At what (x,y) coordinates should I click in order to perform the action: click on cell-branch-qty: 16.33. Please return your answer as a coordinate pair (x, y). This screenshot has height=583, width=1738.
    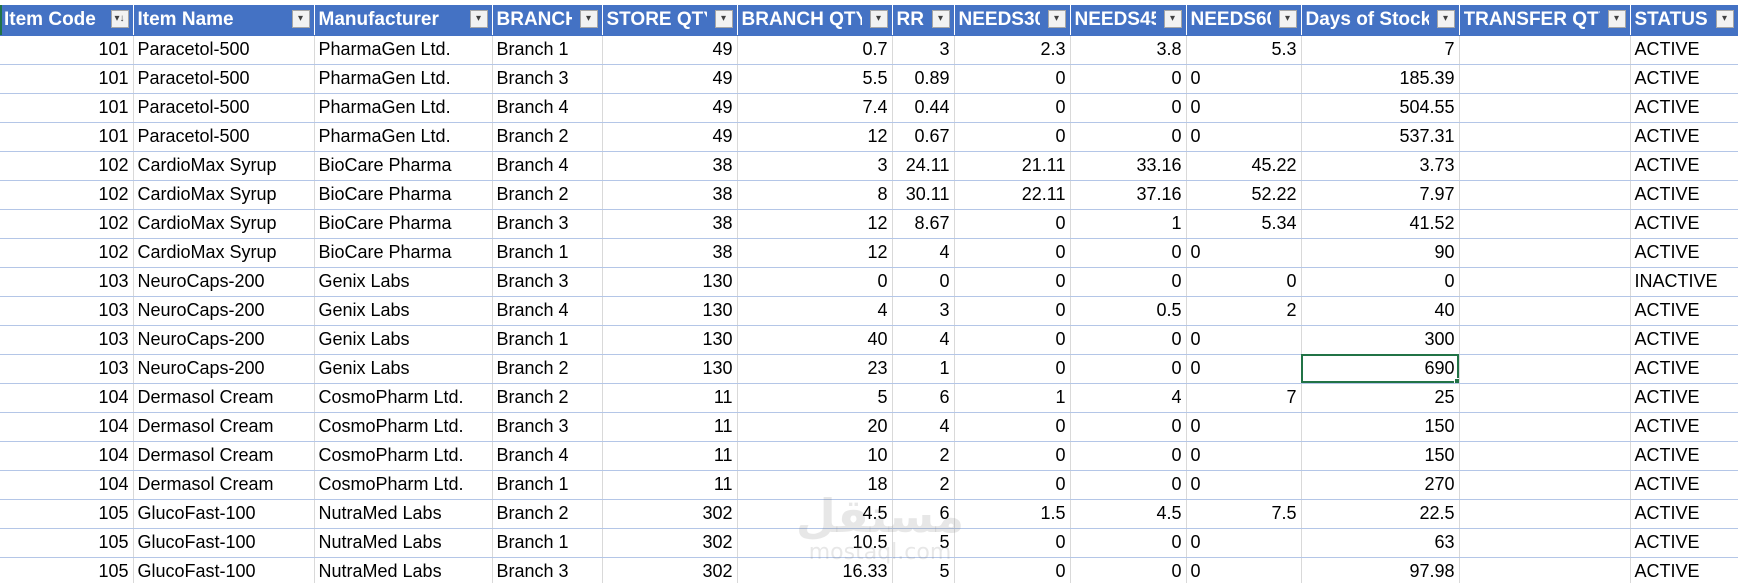
    Looking at the image, I should click on (815, 570).